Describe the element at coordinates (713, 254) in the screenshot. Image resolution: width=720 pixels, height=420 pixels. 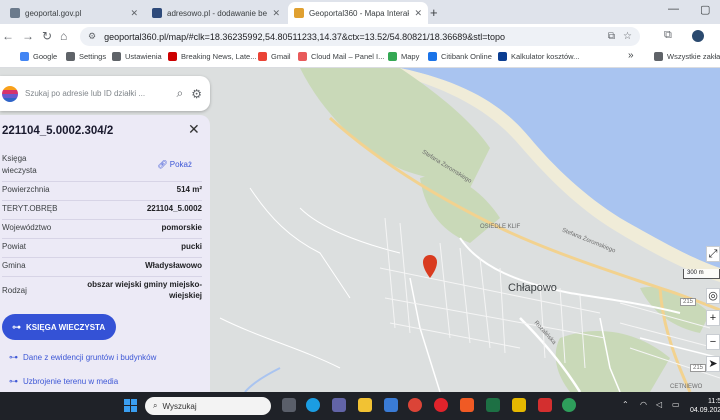
I see `fullscreen-button: ⤢` at that location.